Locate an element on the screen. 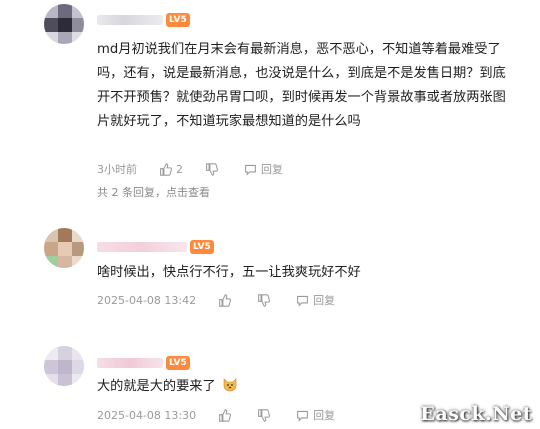  like-button: 2 is located at coordinates (171, 169).